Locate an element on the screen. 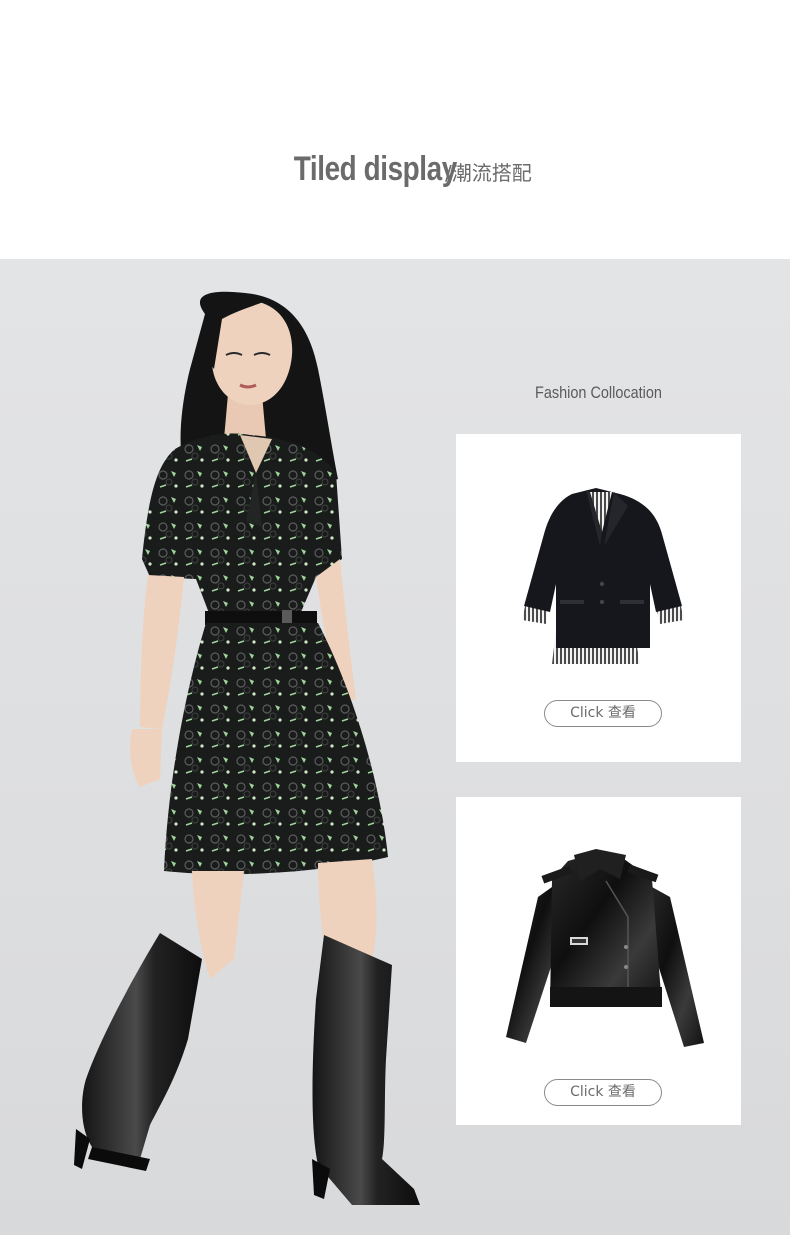 This screenshot has height=1235, width=790. product-card-leather-jacket: Click 查看 is located at coordinates (598, 961).